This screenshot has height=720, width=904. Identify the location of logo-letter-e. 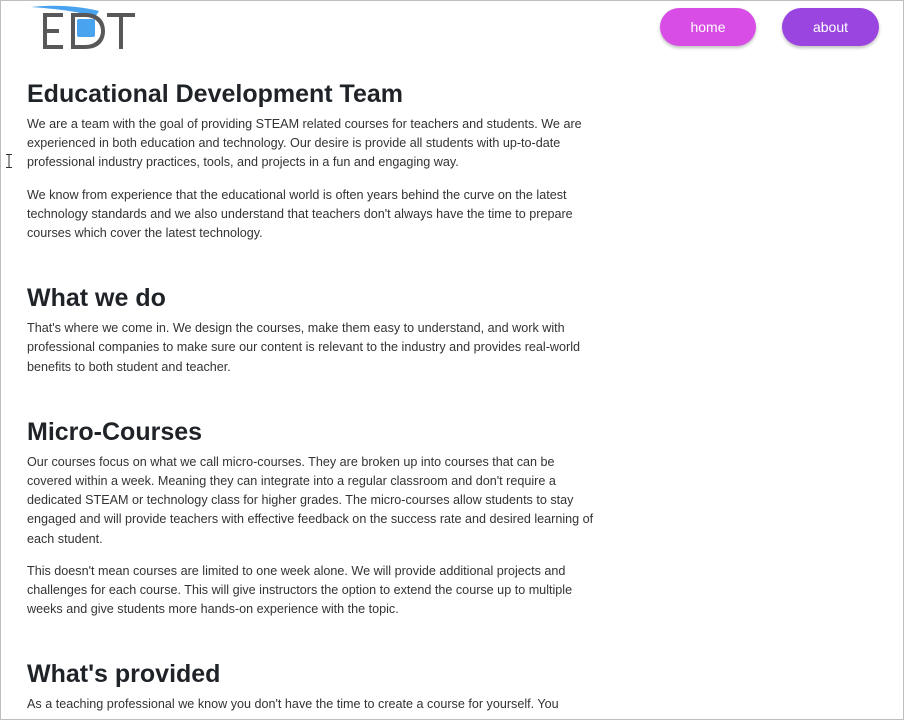
(53, 31).